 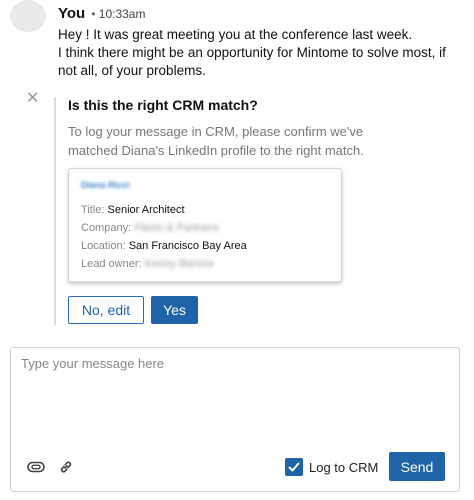 I want to click on profile-location-value: San Francisco Bay Area, so click(x=187, y=246).